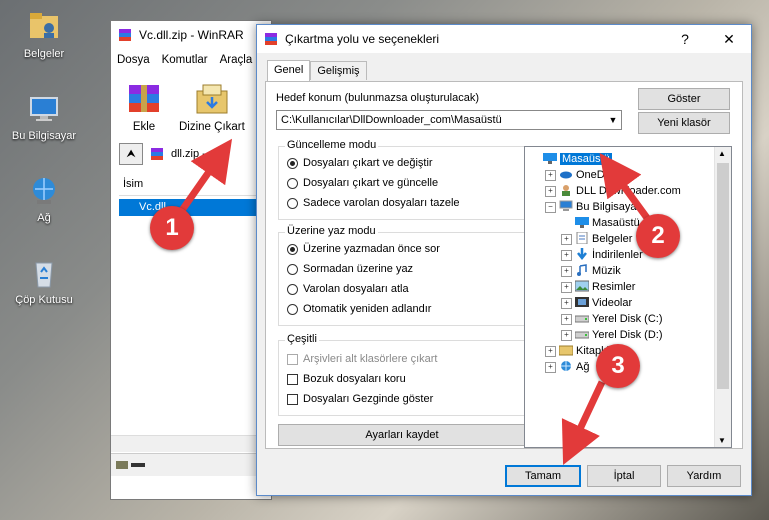 The image size is (769, 520). What do you see at coordinates (144, 107) in the screenshot?
I see `add-button: Ekle` at bounding box center [144, 107].